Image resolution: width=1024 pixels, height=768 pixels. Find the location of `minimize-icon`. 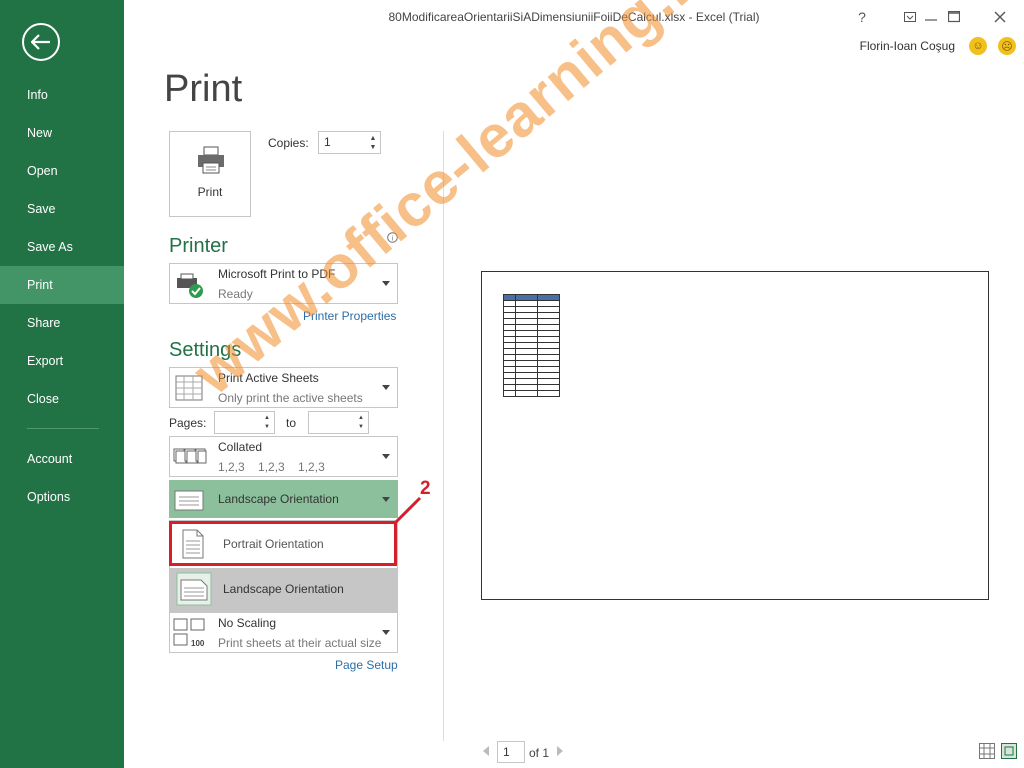

minimize-icon is located at coordinates (931, 17).